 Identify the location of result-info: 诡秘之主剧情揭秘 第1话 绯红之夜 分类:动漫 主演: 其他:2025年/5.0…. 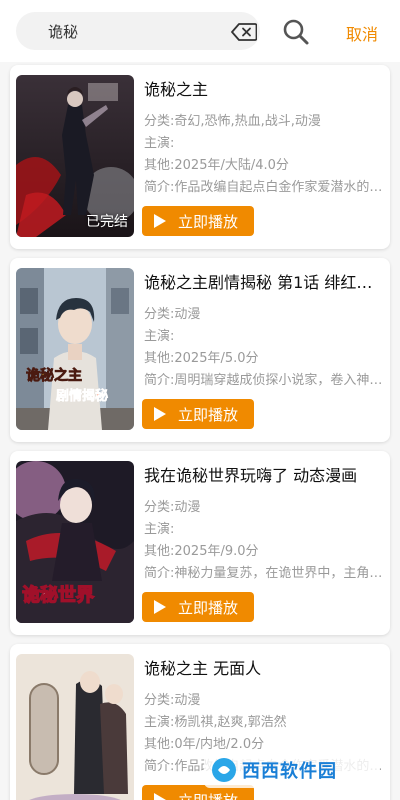
(264, 331).